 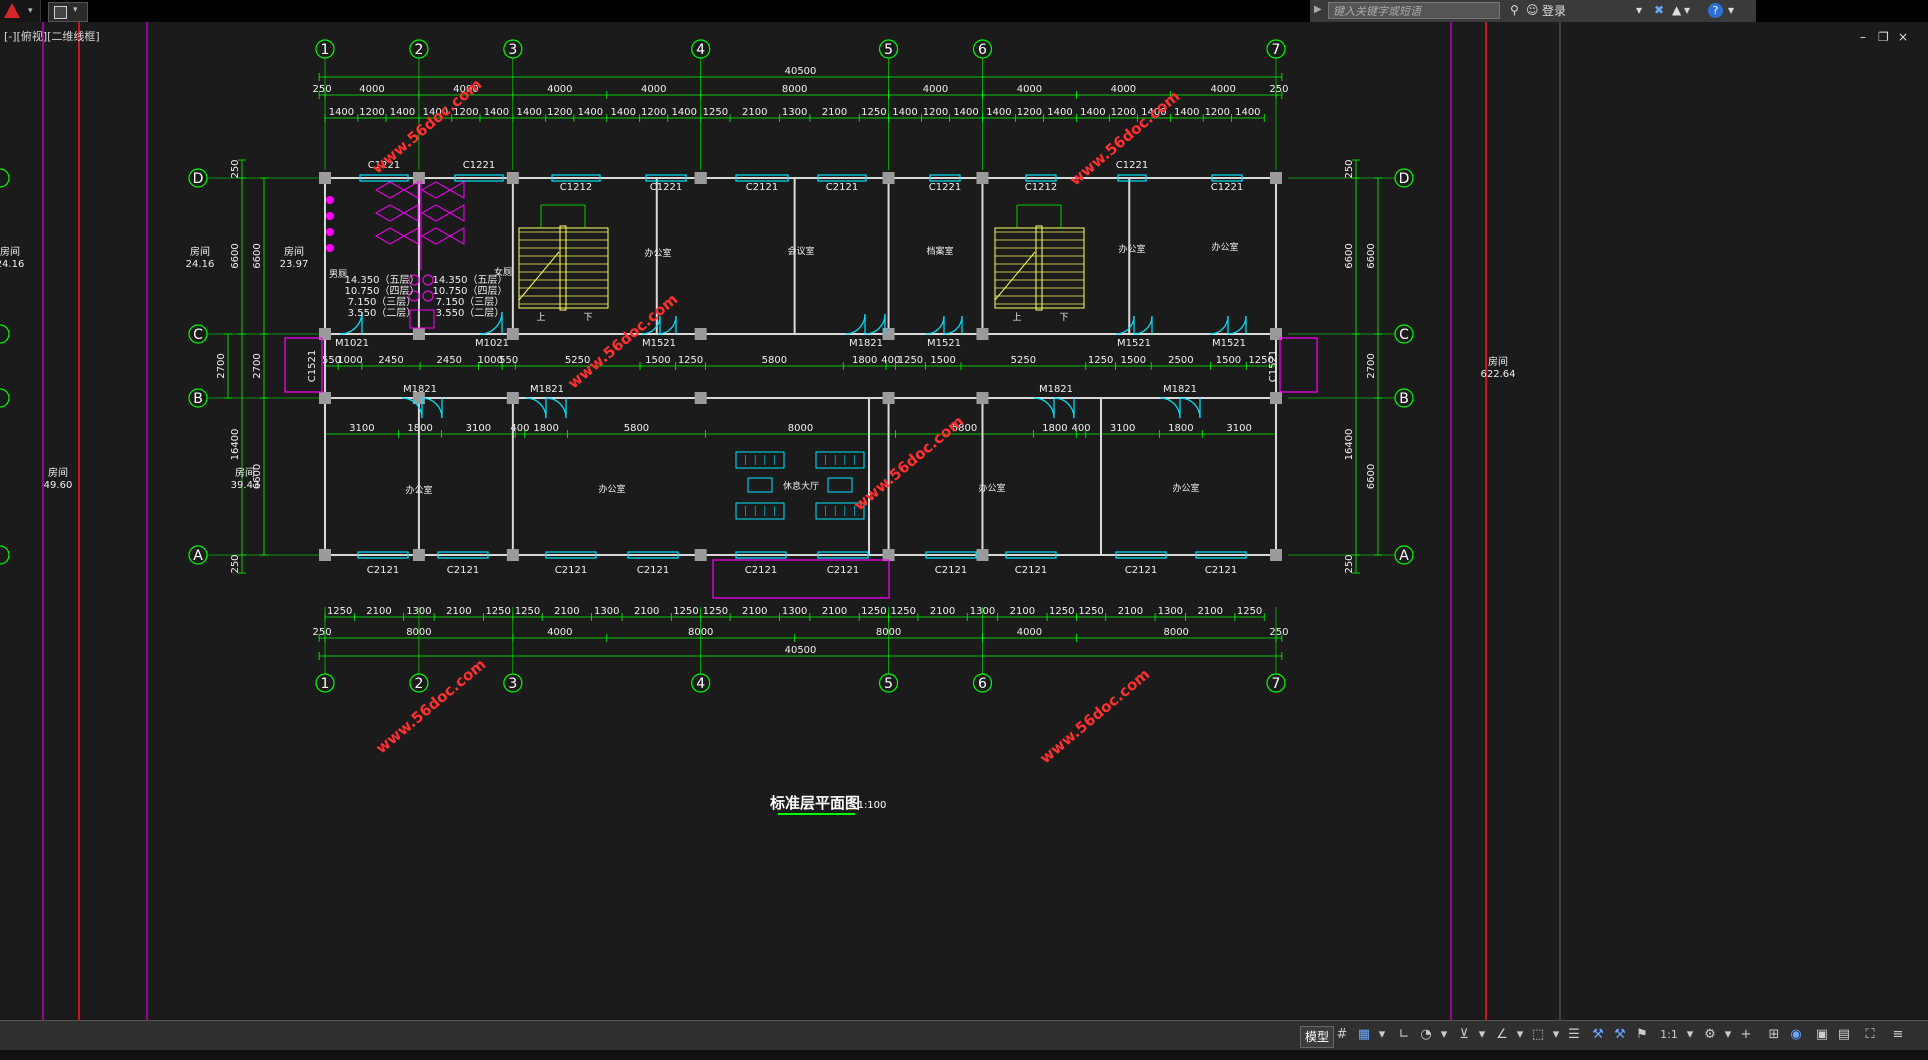 I want to click on lineweight-icon: ☰, so click(x=1574, y=1035).